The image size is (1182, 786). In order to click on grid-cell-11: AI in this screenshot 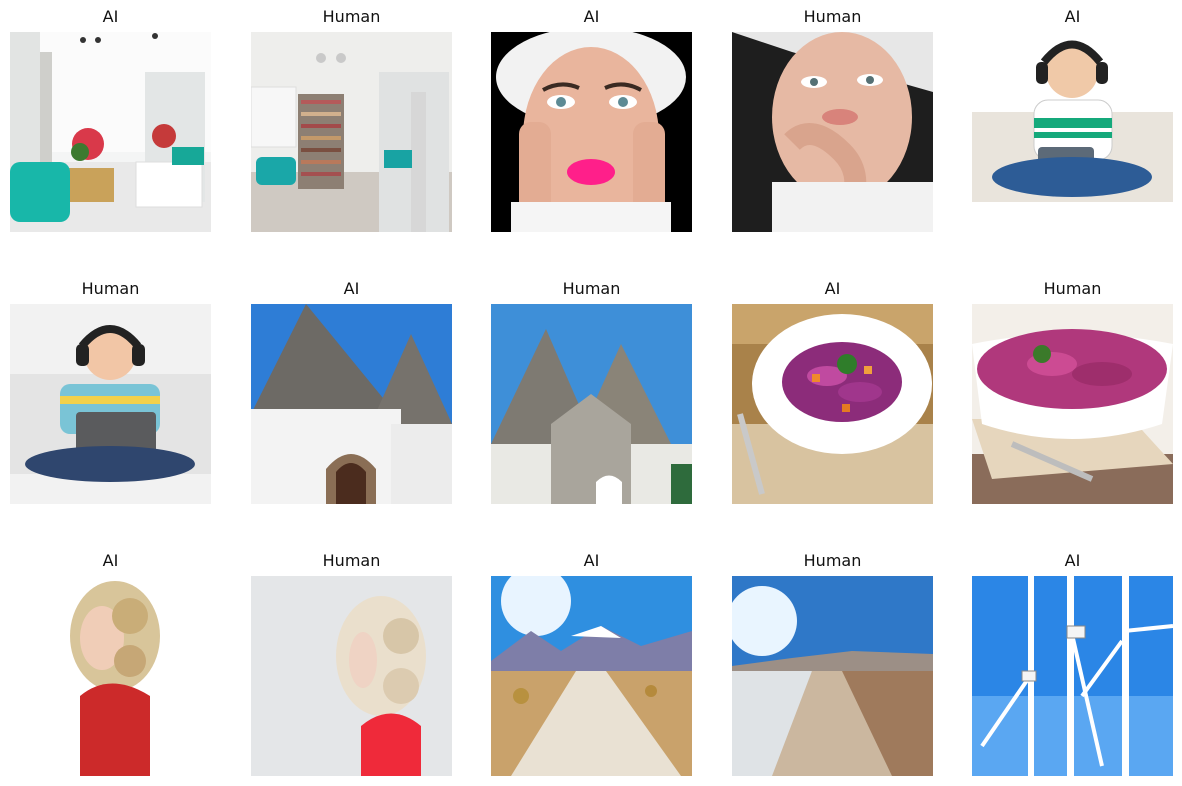, I will do `click(110, 663)`.